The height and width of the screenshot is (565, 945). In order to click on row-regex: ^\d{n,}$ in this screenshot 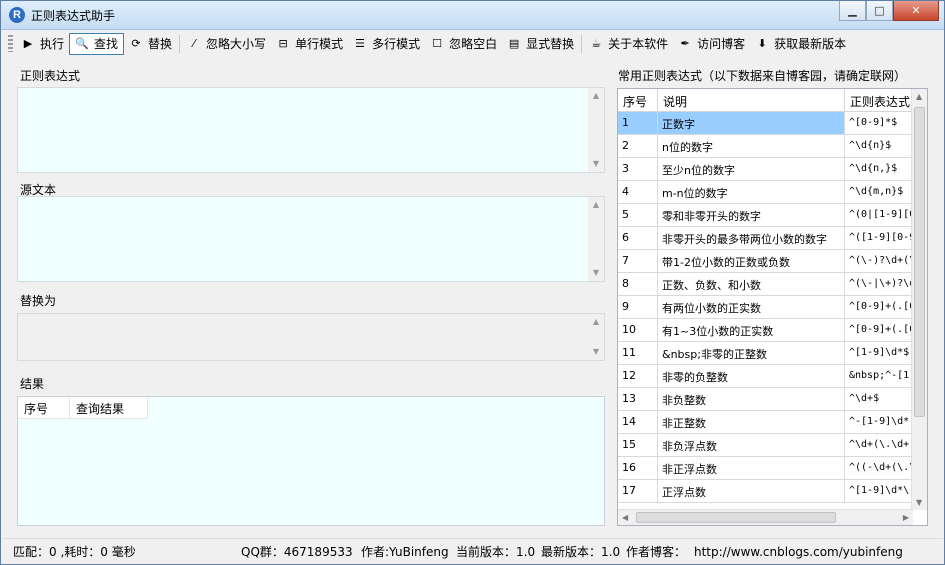, I will do `click(879, 169)`.